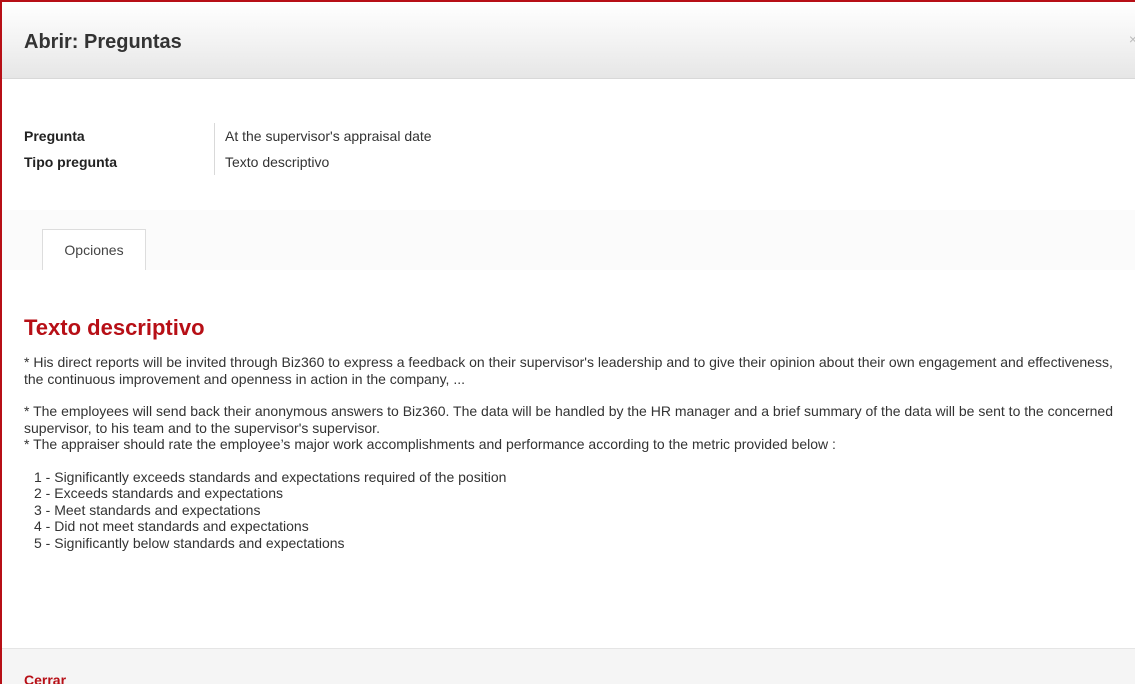 The height and width of the screenshot is (684, 1135). I want to click on tabs-bar: Opciones, so click(568, 240).